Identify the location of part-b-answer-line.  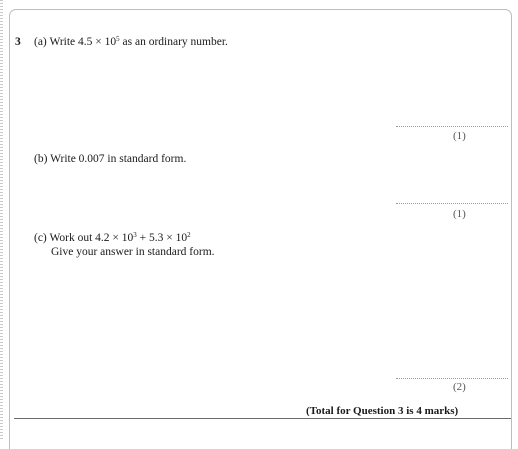
(452, 203).